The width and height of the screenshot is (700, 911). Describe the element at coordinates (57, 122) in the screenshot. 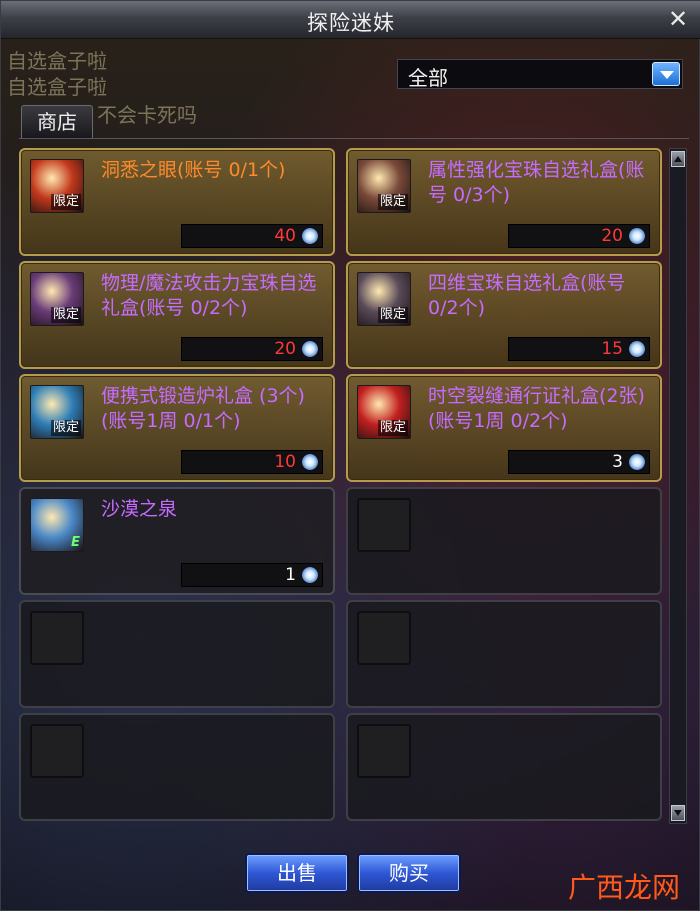

I see `tab-shop: 商店` at that location.